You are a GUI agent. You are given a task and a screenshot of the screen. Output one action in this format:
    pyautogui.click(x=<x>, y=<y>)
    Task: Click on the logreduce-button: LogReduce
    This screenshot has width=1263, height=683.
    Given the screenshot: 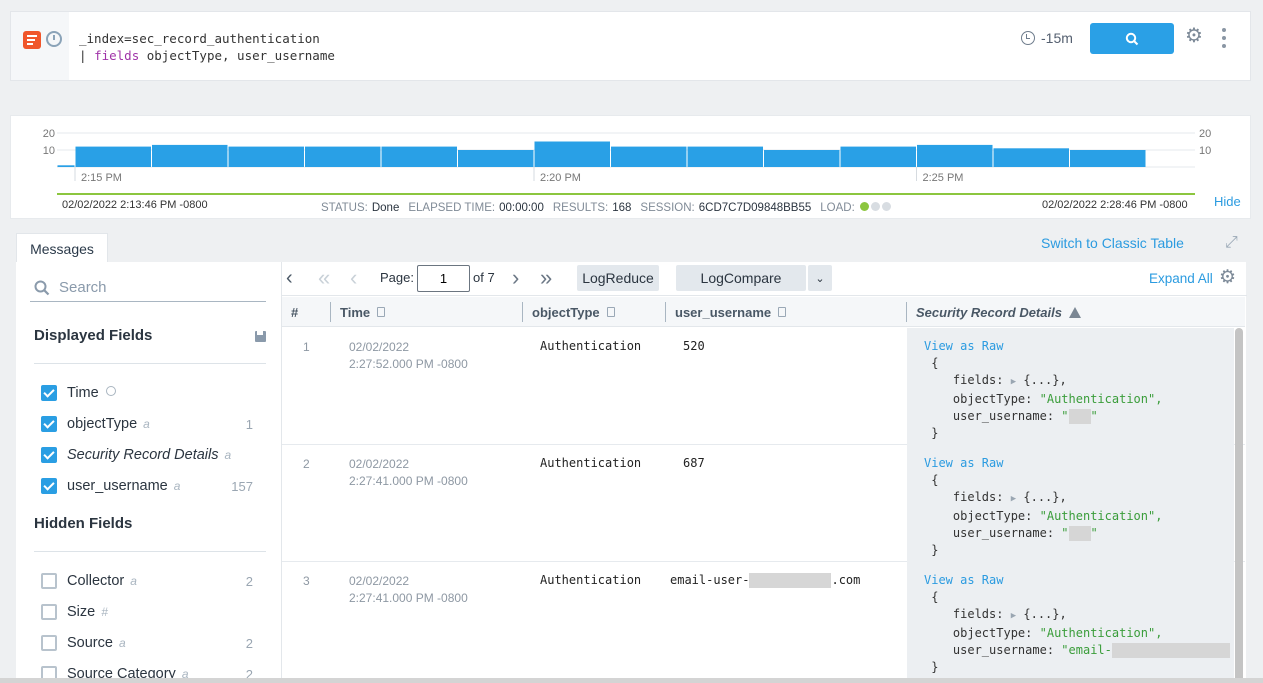 What is the action you would take?
    pyautogui.click(x=618, y=278)
    